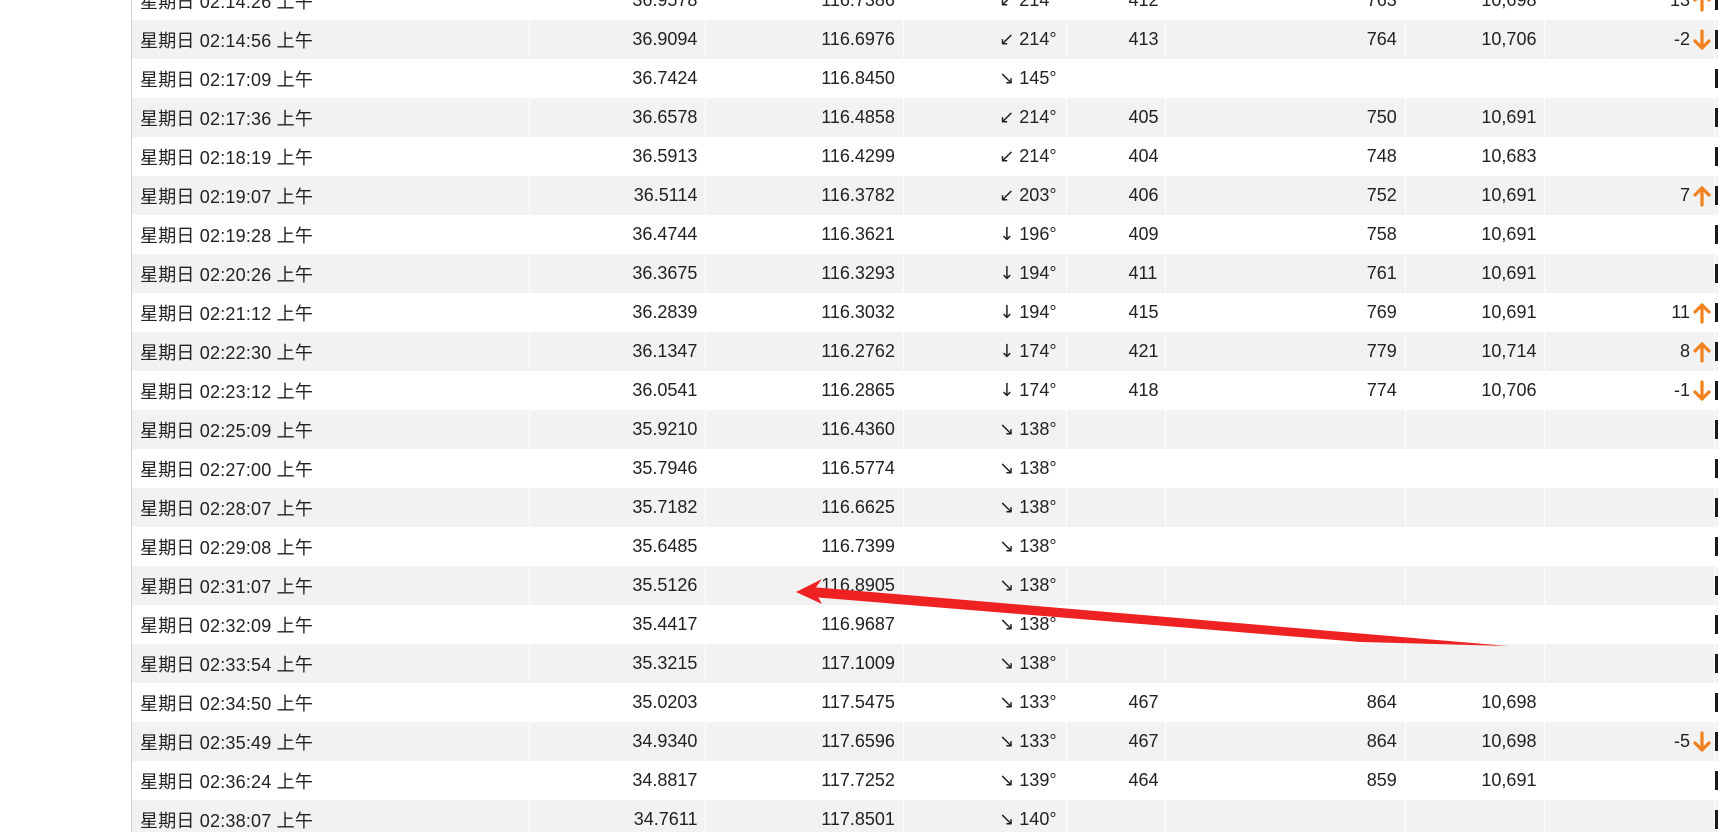 The height and width of the screenshot is (832, 1718). I want to click on altitude-change-value: 8, so click(1685, 351).